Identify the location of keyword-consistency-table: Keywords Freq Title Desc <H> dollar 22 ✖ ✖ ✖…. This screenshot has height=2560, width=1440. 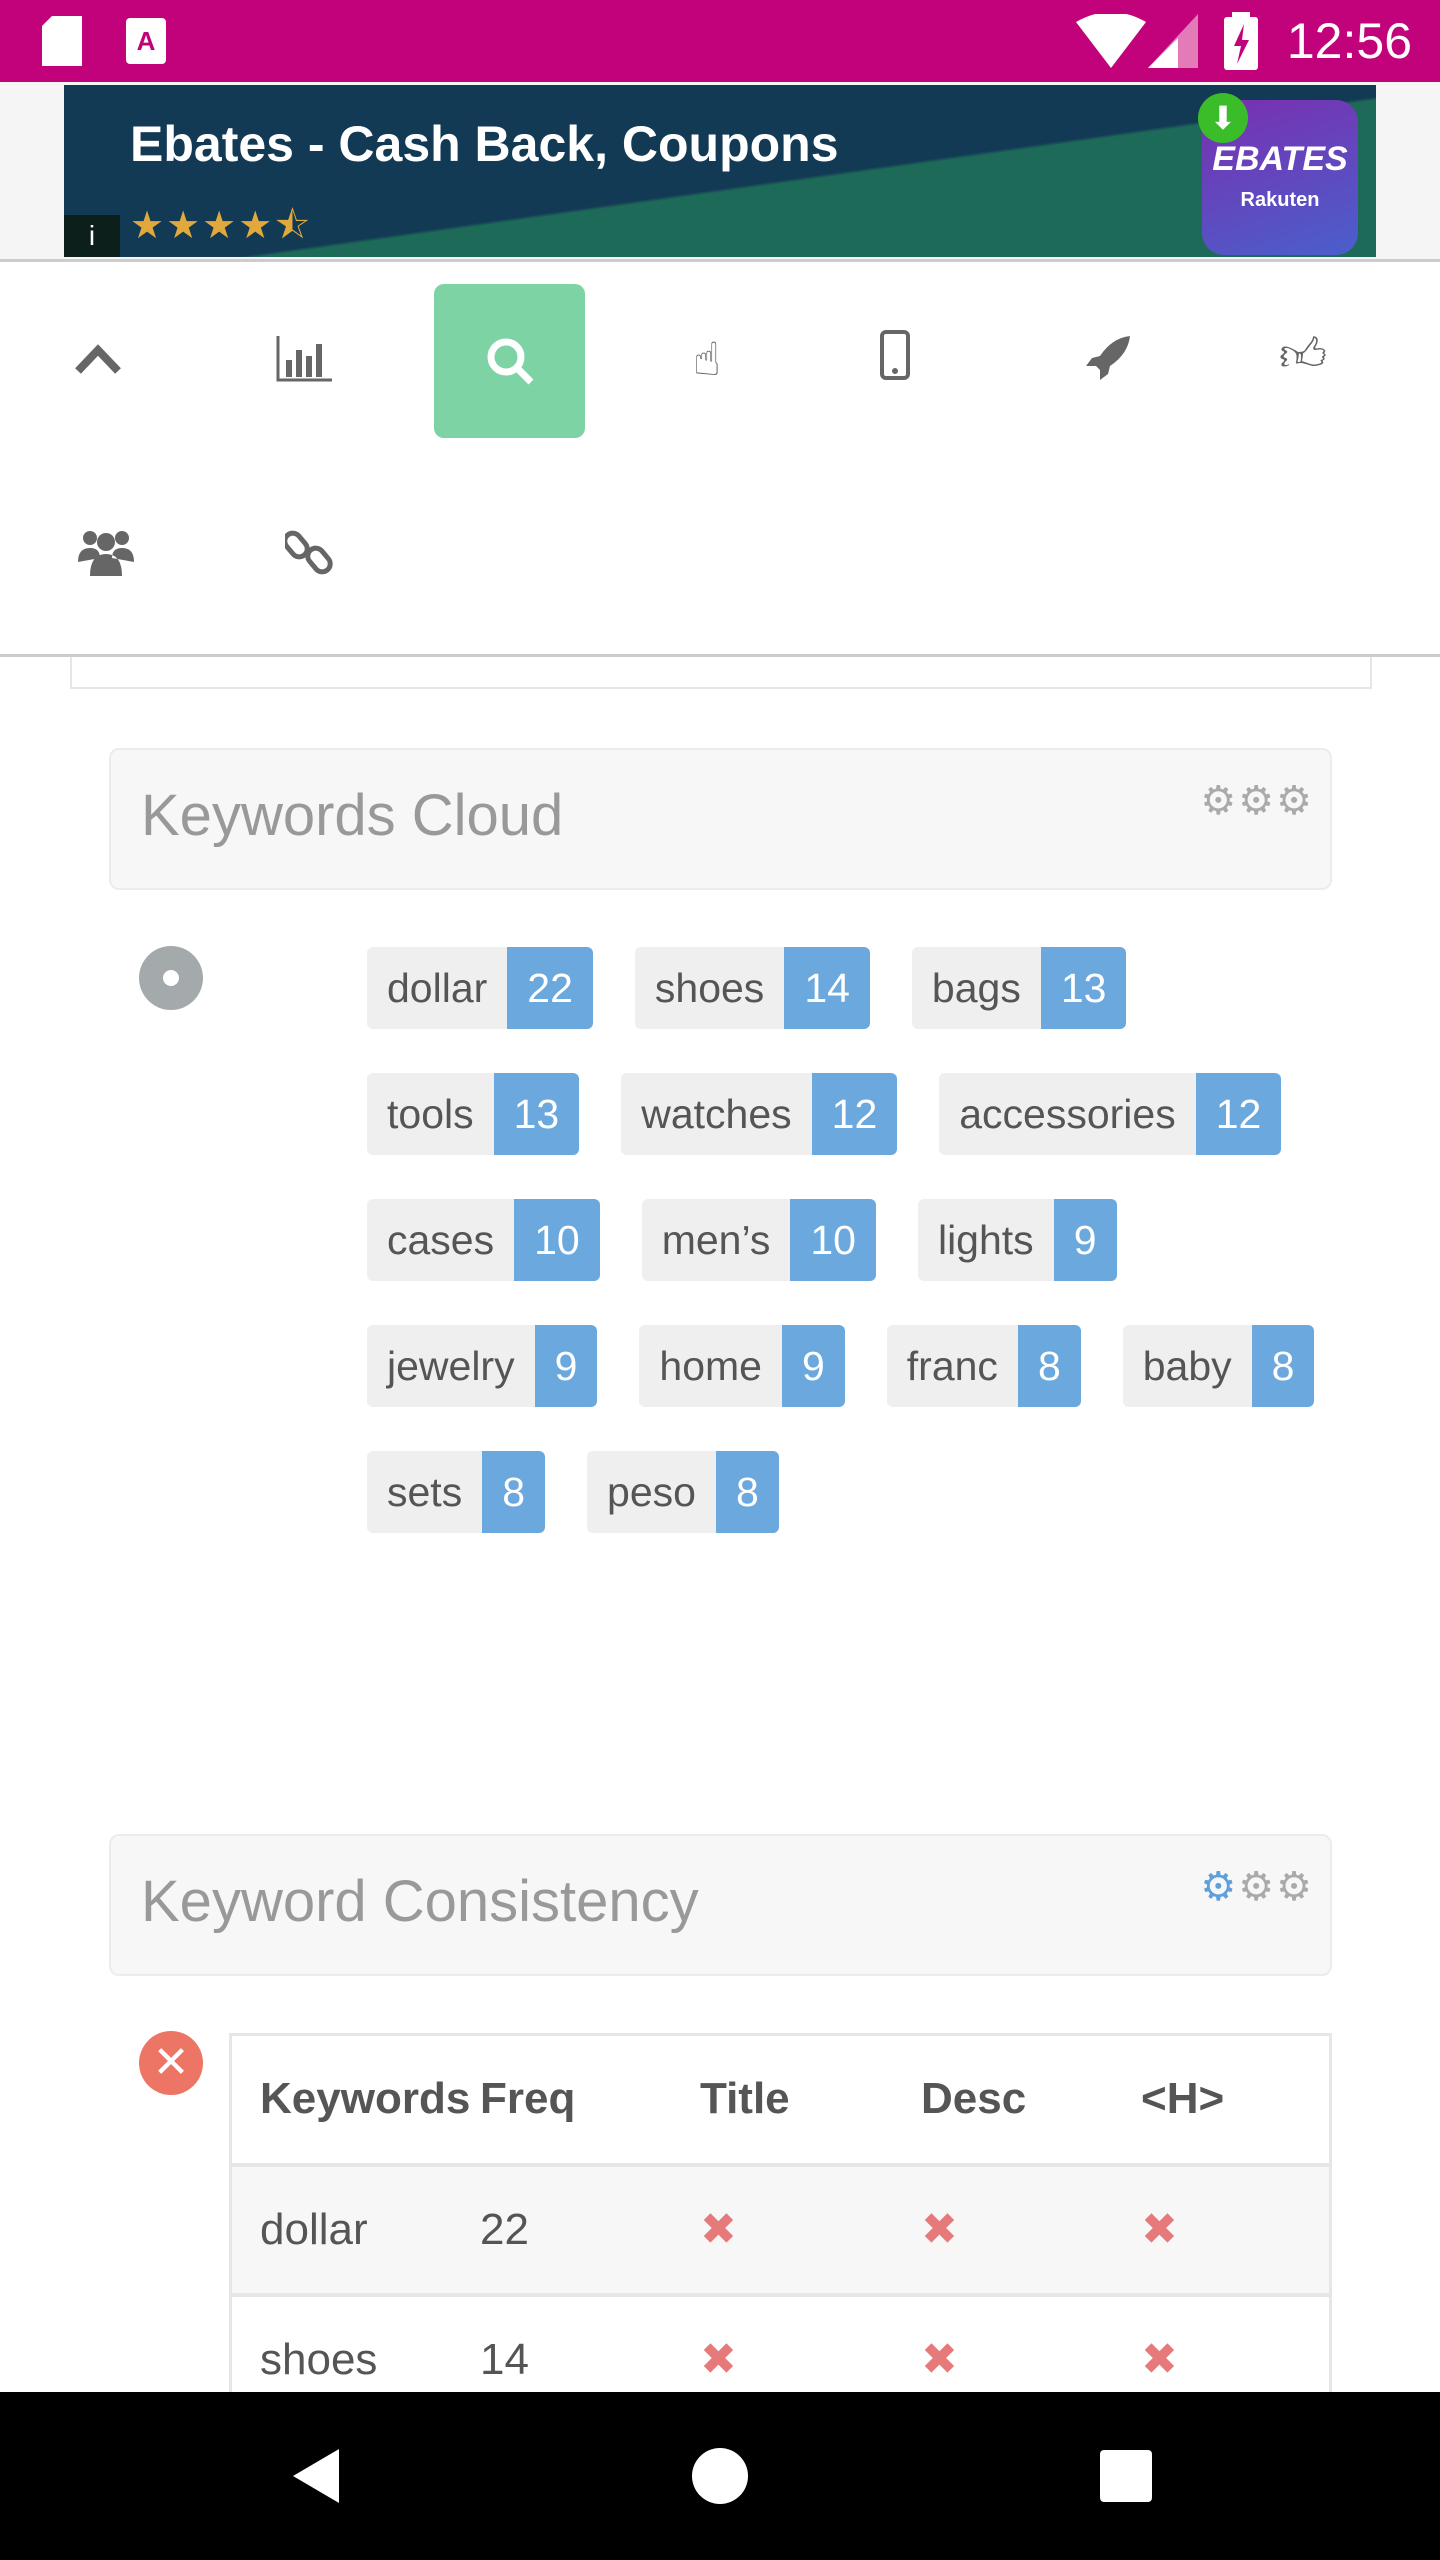
(780, 2230).